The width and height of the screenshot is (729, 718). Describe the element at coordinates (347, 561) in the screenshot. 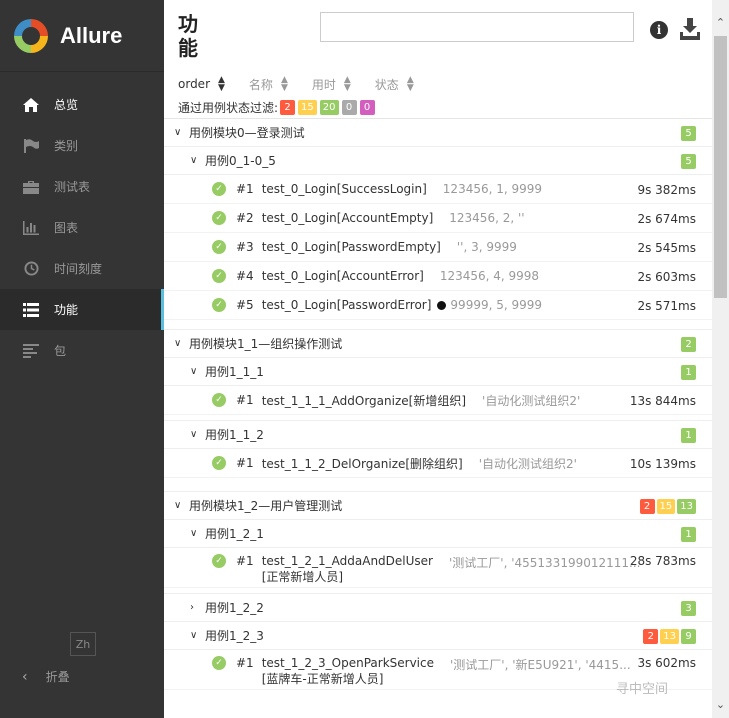

I see `case-name: test_1_2_1_AddaAndDelUser` at that location.